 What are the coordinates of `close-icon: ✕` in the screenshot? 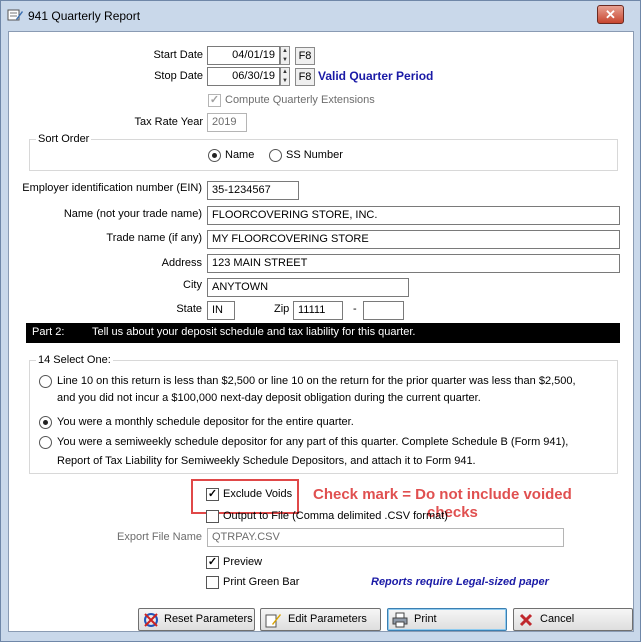 It's located at (610, 14).